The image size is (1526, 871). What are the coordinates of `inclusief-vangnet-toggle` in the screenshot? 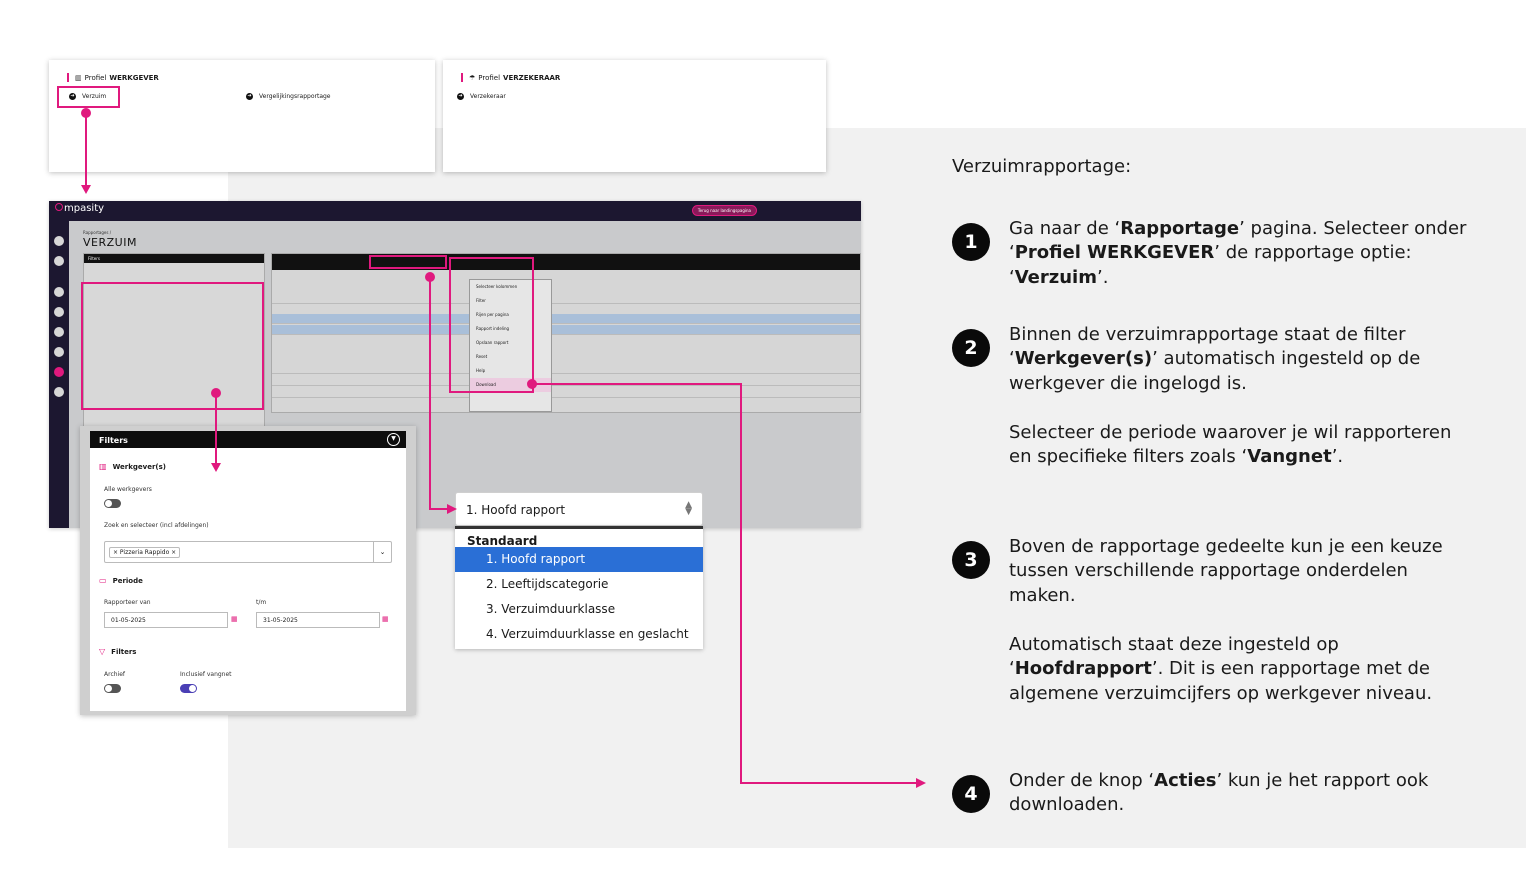 It's located at (188, 688).